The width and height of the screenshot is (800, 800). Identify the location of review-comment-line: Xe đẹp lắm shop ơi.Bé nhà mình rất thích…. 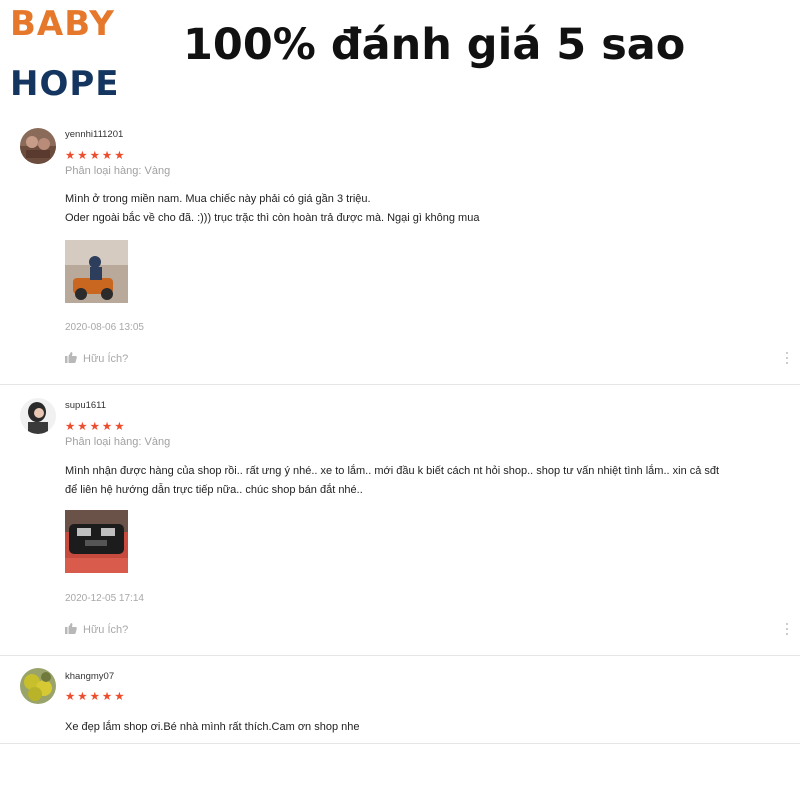
(212, 727).